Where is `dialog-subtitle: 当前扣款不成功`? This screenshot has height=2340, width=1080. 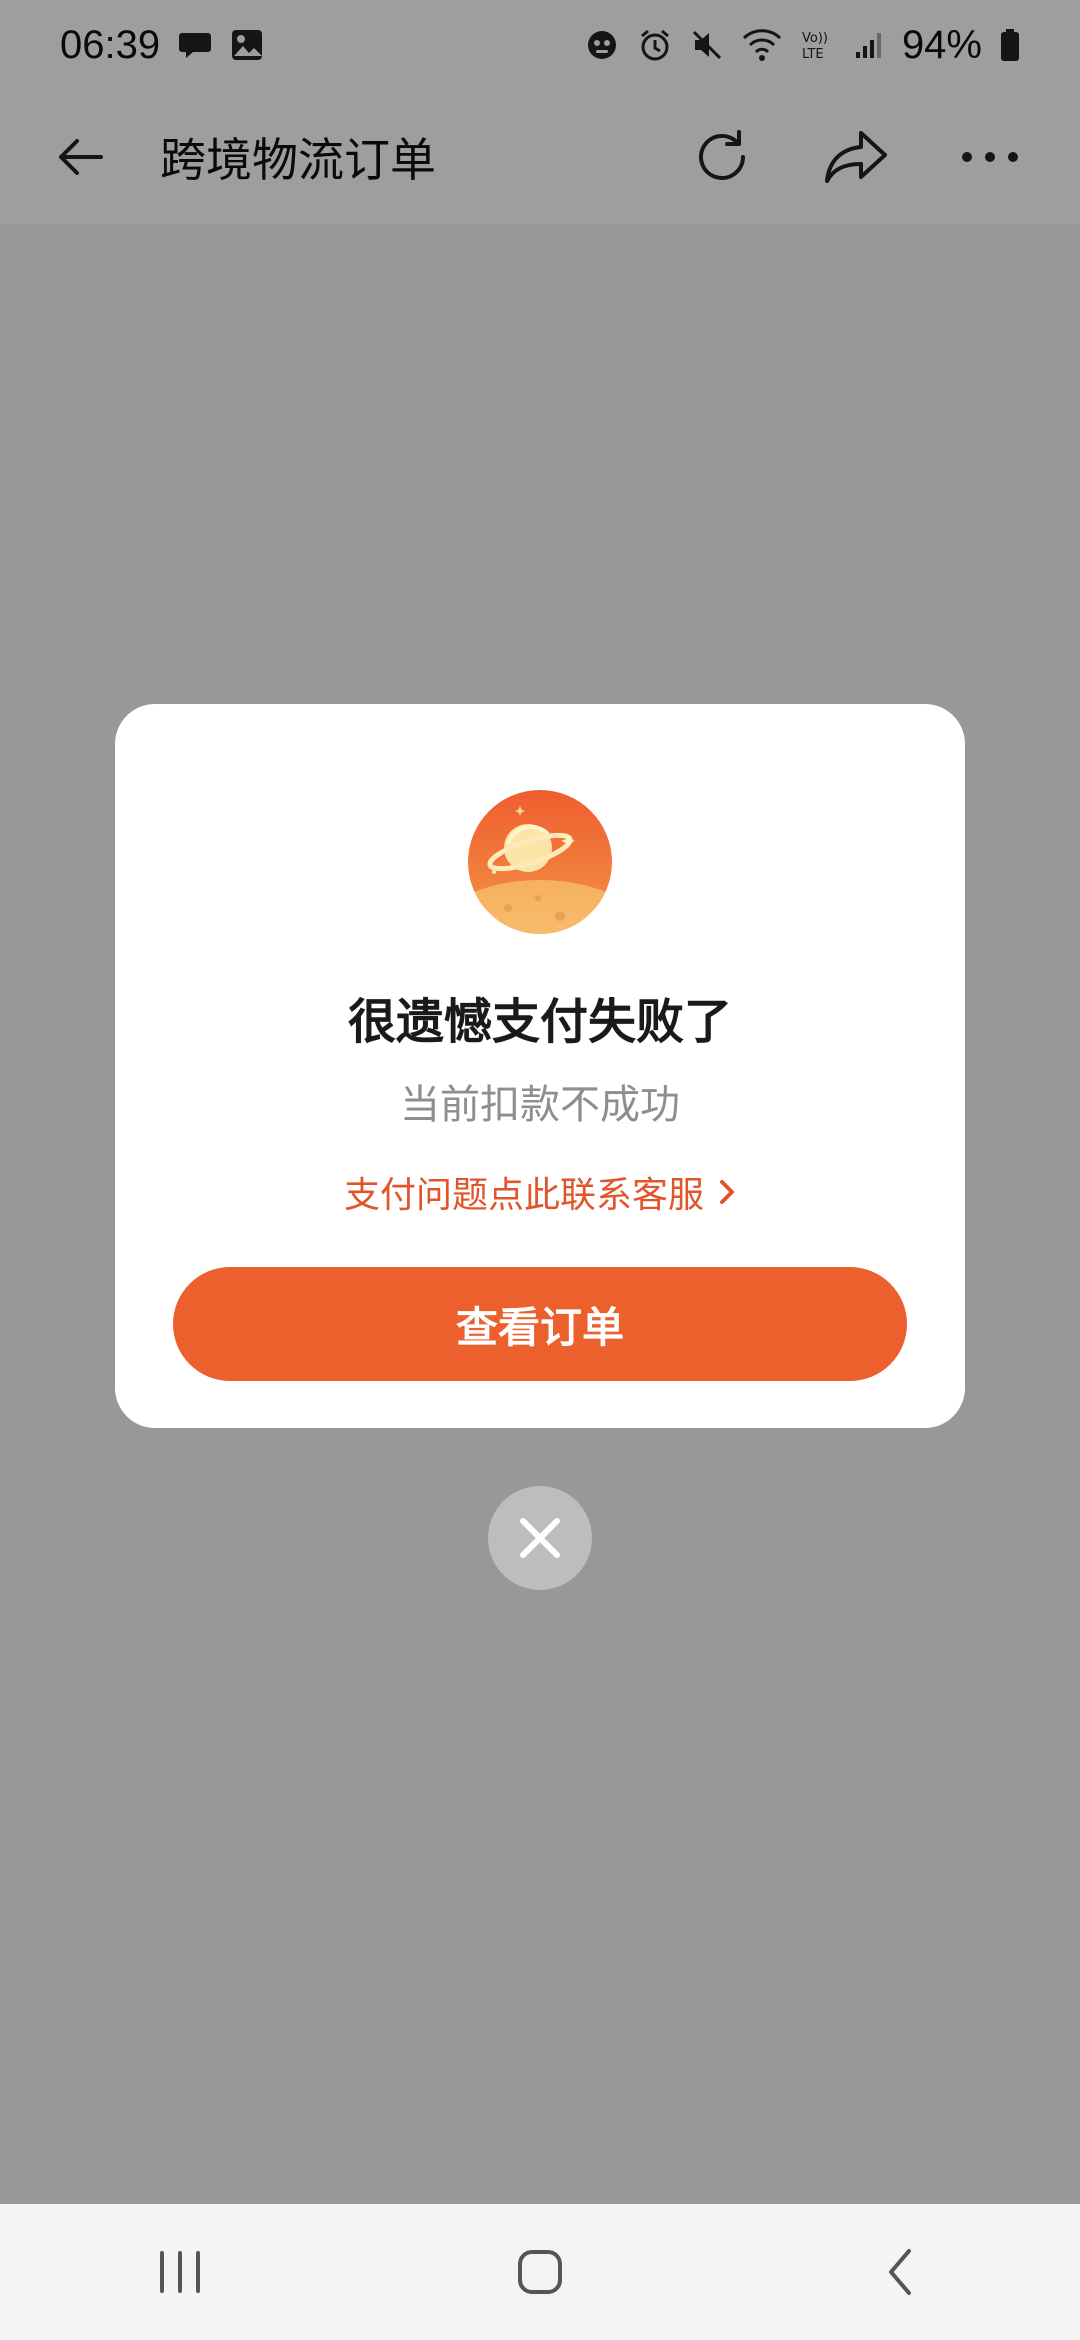
dialog-subtitle: 当前扣款不成功 is located at coordinates (540, 1105).